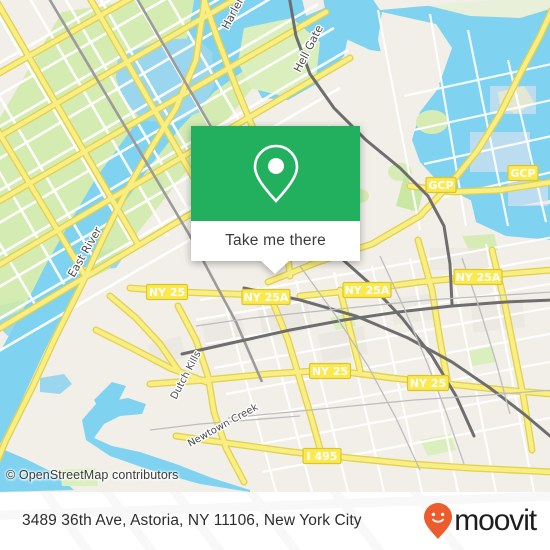 The height and width of the screenshot is (550, 550). I want to click on popup-header, so click(275, 173).